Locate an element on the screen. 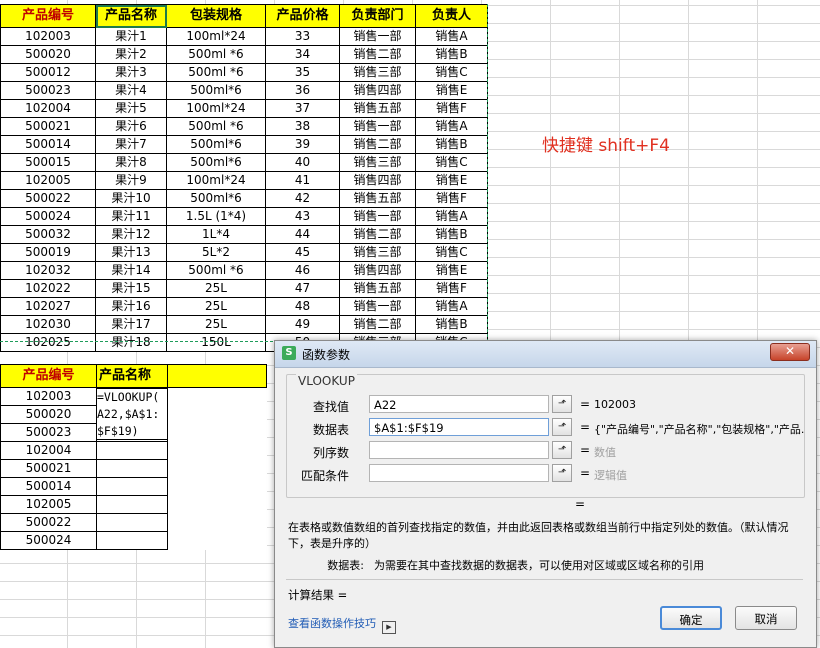 The image size is (820, 648). table-cell: 果汁1 is located at coordinates (131, 36).